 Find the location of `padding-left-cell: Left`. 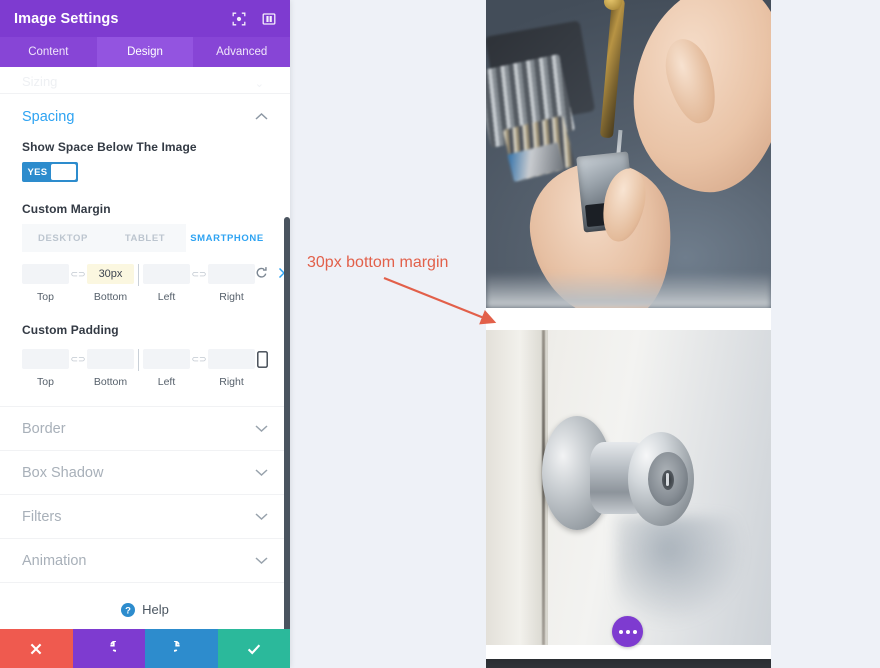

padding-left-cell: Left is located at coordinates (166, 368).